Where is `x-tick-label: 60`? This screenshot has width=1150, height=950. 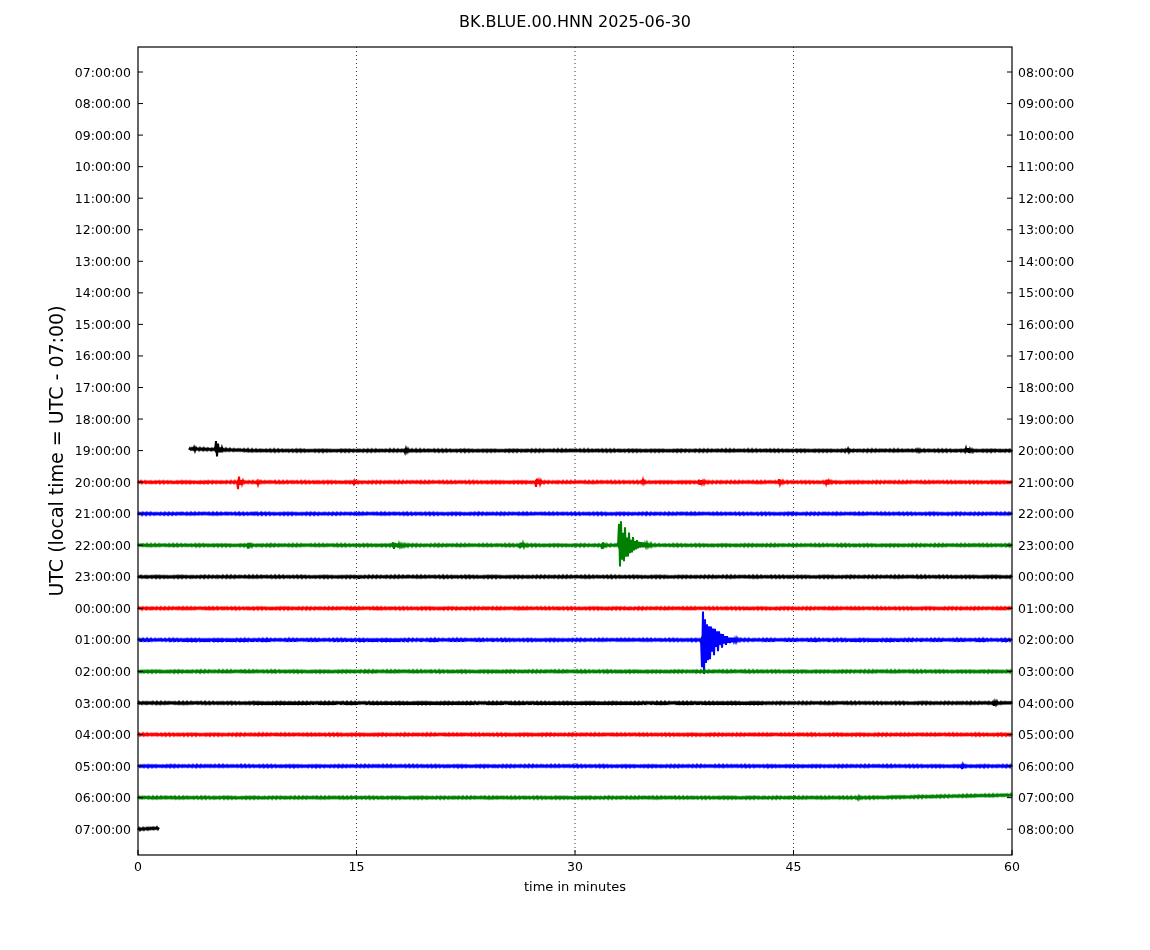
x-tick-label: 60 is located at coordinates (1012, 866).